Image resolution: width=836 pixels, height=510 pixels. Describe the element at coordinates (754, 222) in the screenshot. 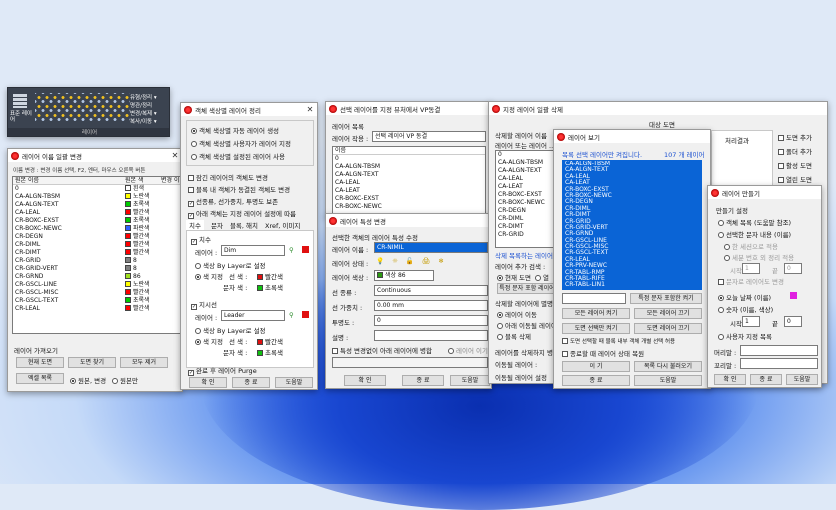

I see `radio-object-list: 객체 목록 (도움말 참조)` at that location.